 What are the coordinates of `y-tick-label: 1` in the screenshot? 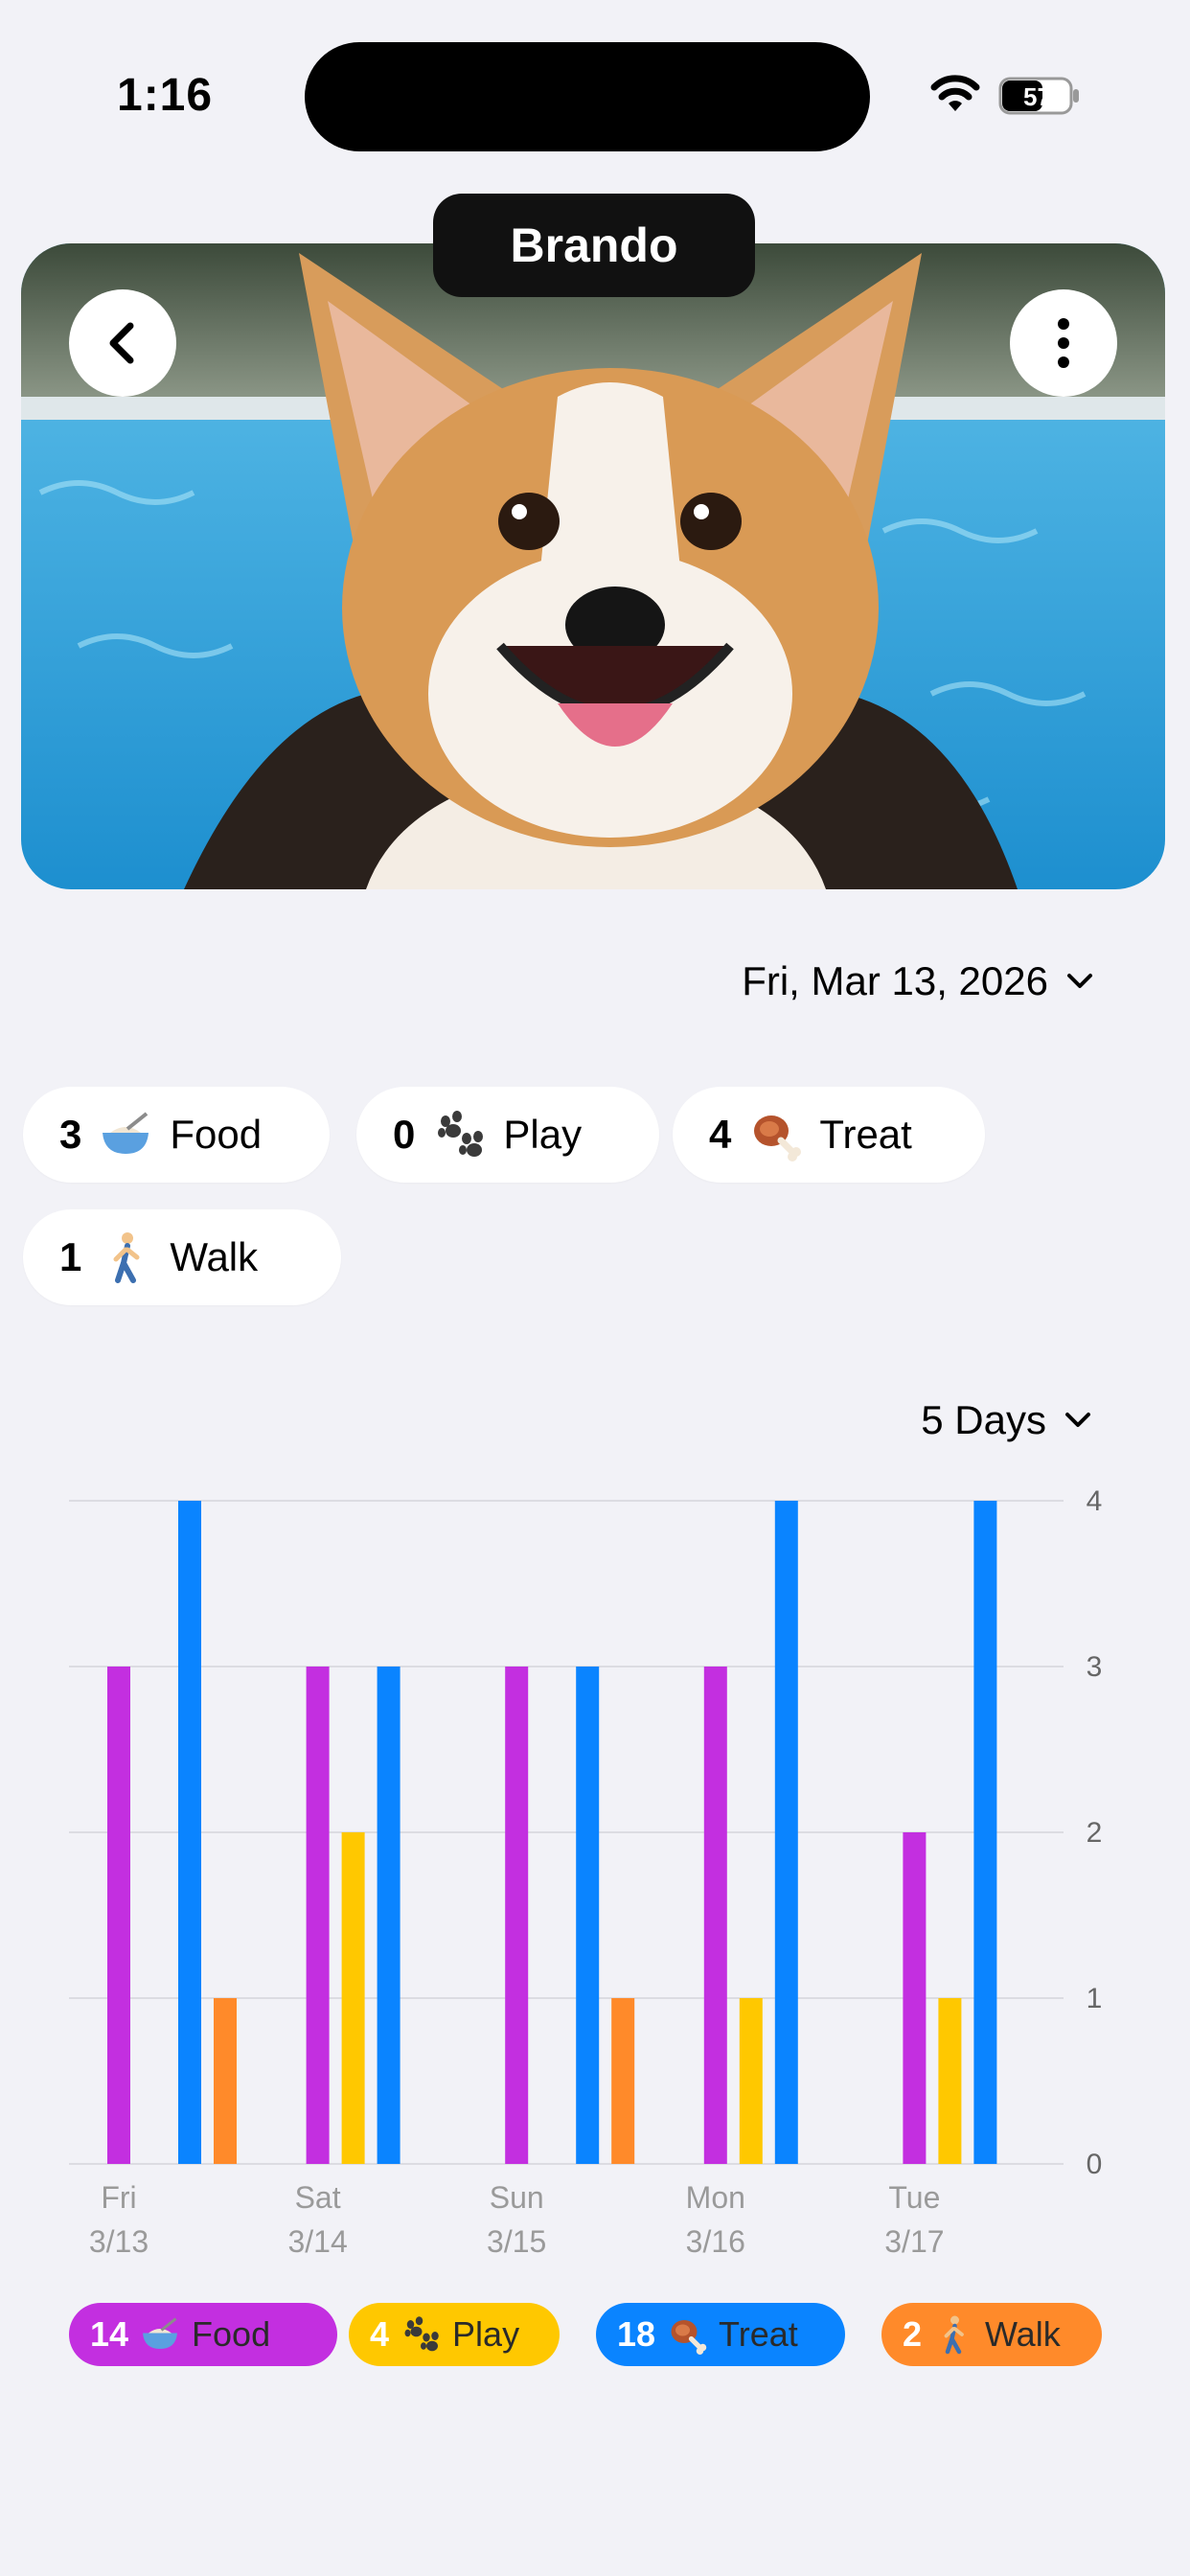 It's located at (1095, 1998).